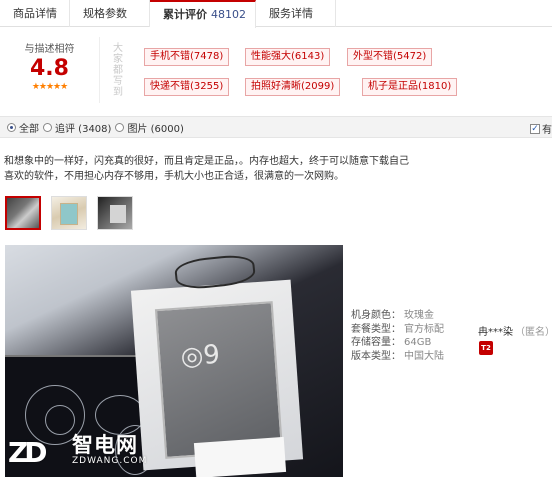 The width and height of the screenshot is (552, 477). I want to click on sku-value: 玫瑰金, so click(419, 315).